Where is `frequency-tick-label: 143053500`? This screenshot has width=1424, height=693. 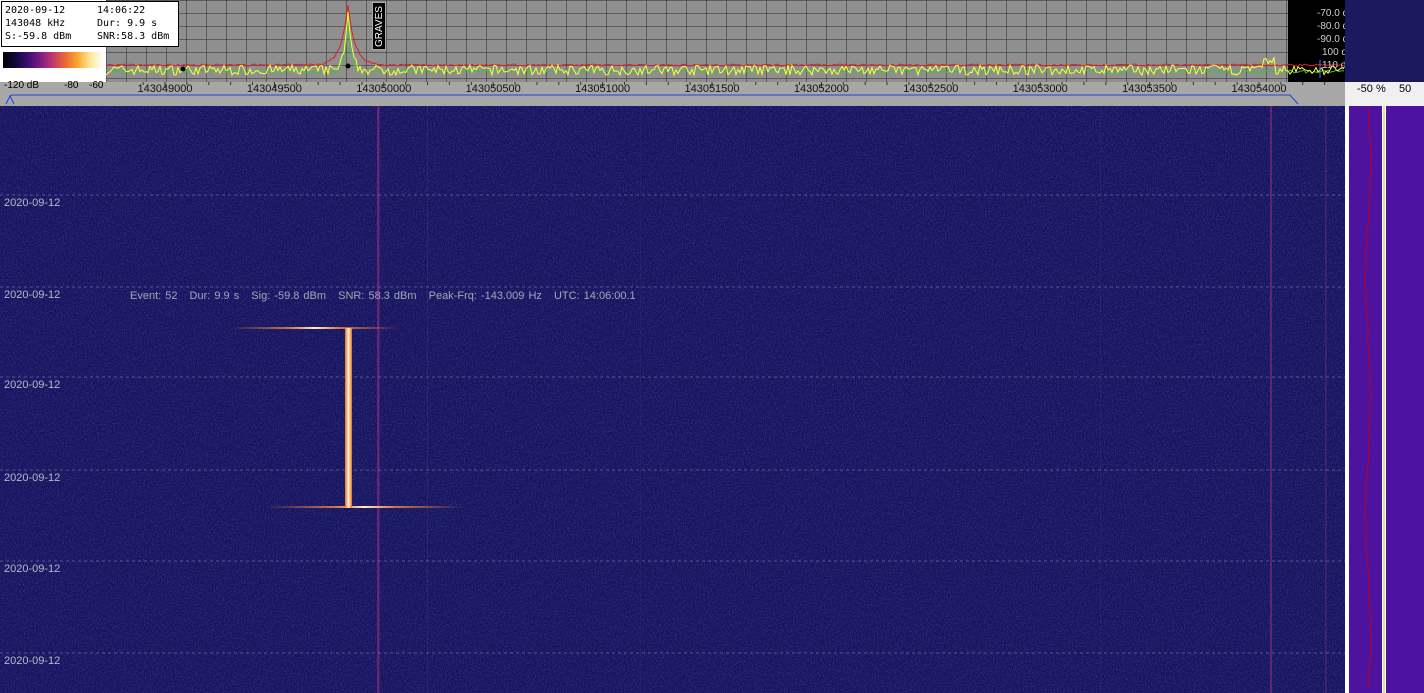
frequency-tick-label: 143053500 is located at coordinates (1150, 89).